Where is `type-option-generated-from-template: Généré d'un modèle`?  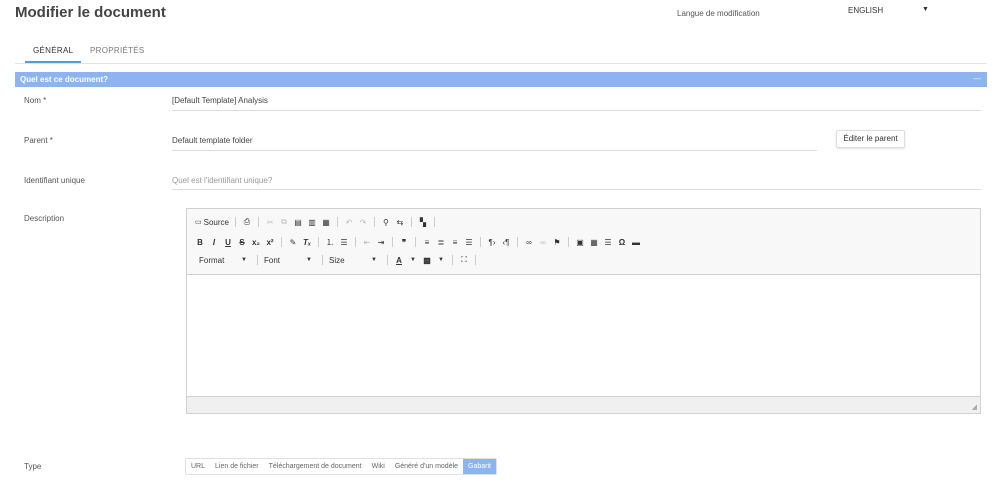
type-option-generated-from-template: Généré d'un modèle is located at coordinates (426, 466).